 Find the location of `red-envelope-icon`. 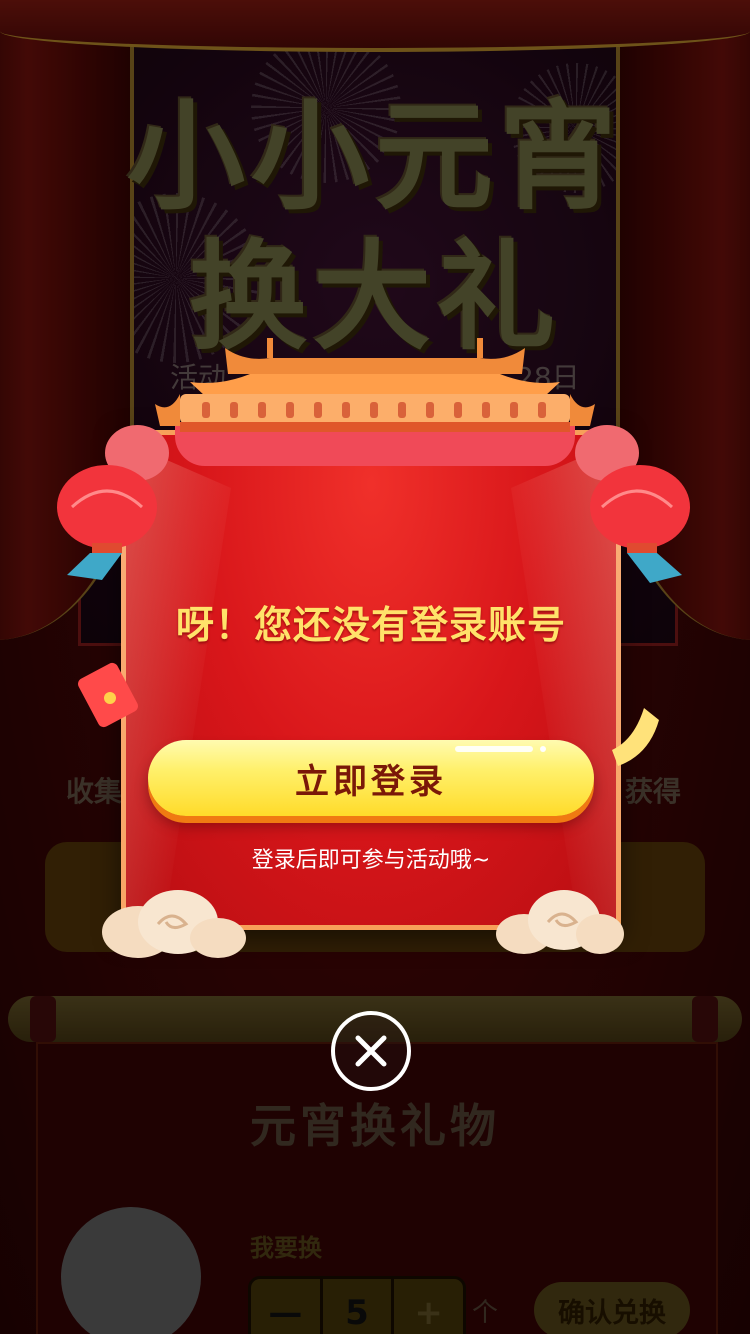

red-envelope-icon is located at coordinates (108, 695).